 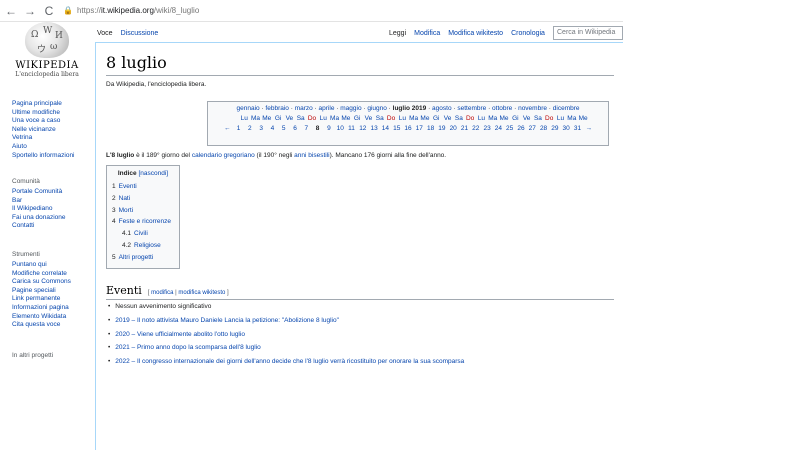 I want to click on calendar-month-link: aprile, so click(x=327, y=108).